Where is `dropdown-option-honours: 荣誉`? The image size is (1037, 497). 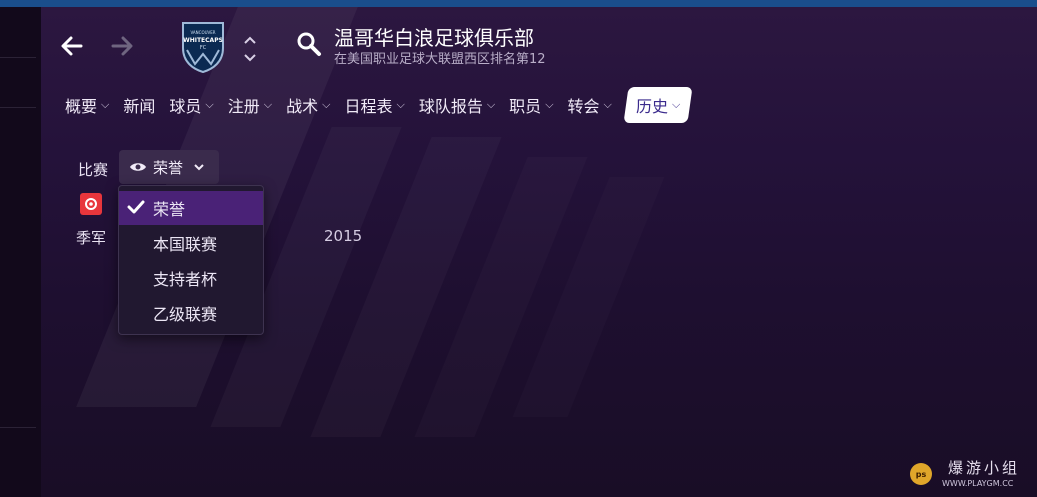 dropdown-option-honours: 荣誉 is located at coordinates (191, 208).